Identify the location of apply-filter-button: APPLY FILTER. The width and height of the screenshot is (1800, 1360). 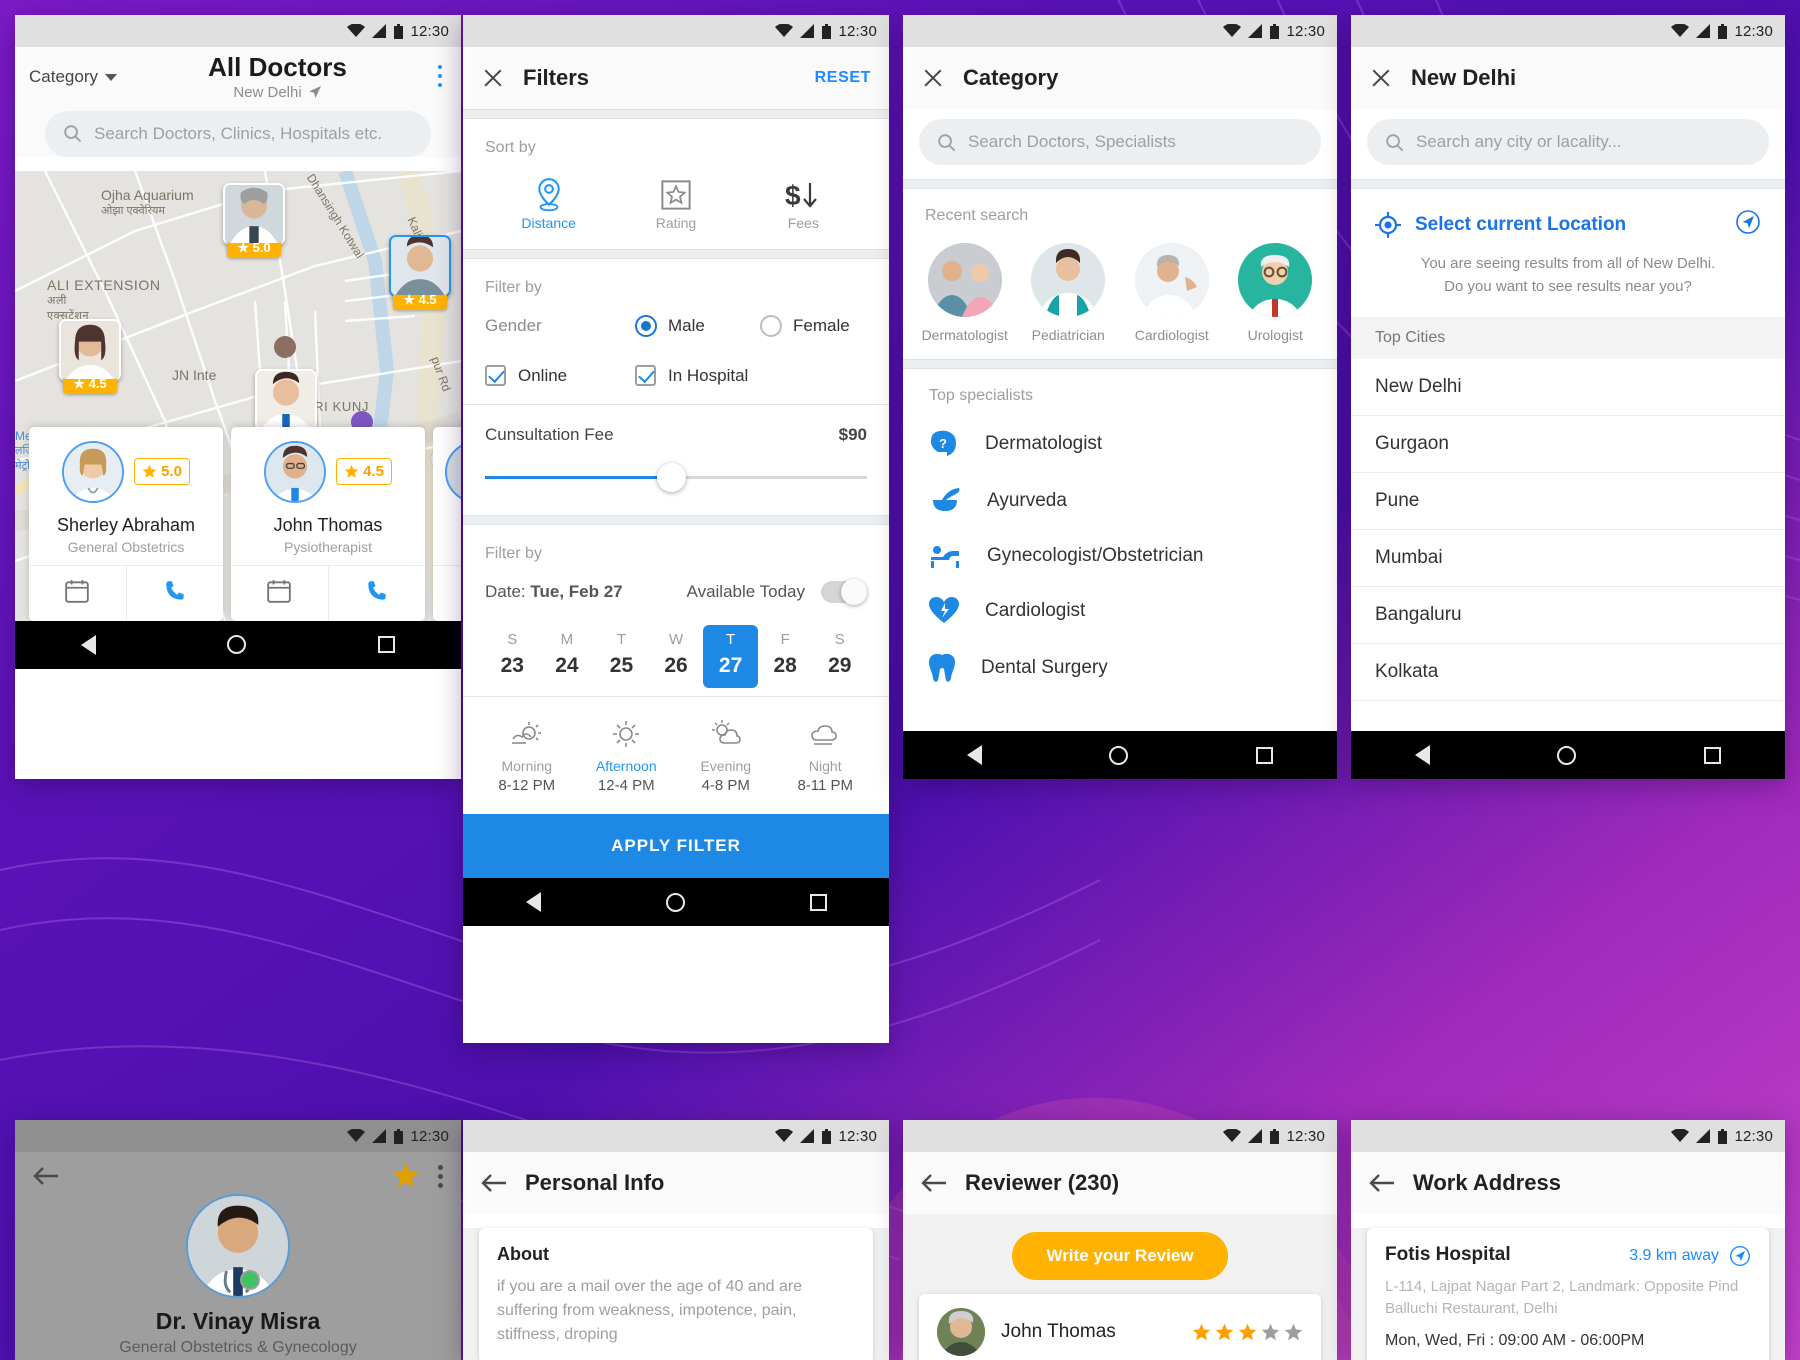
(676, 846).